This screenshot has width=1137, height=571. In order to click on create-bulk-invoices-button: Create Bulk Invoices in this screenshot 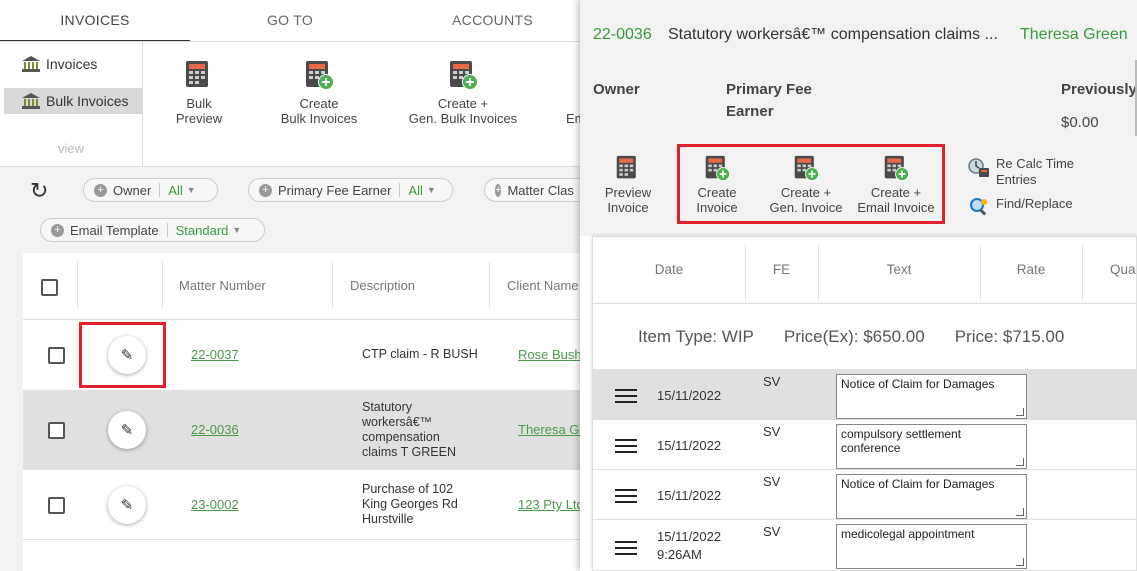, I will do `click(319, 93)`.